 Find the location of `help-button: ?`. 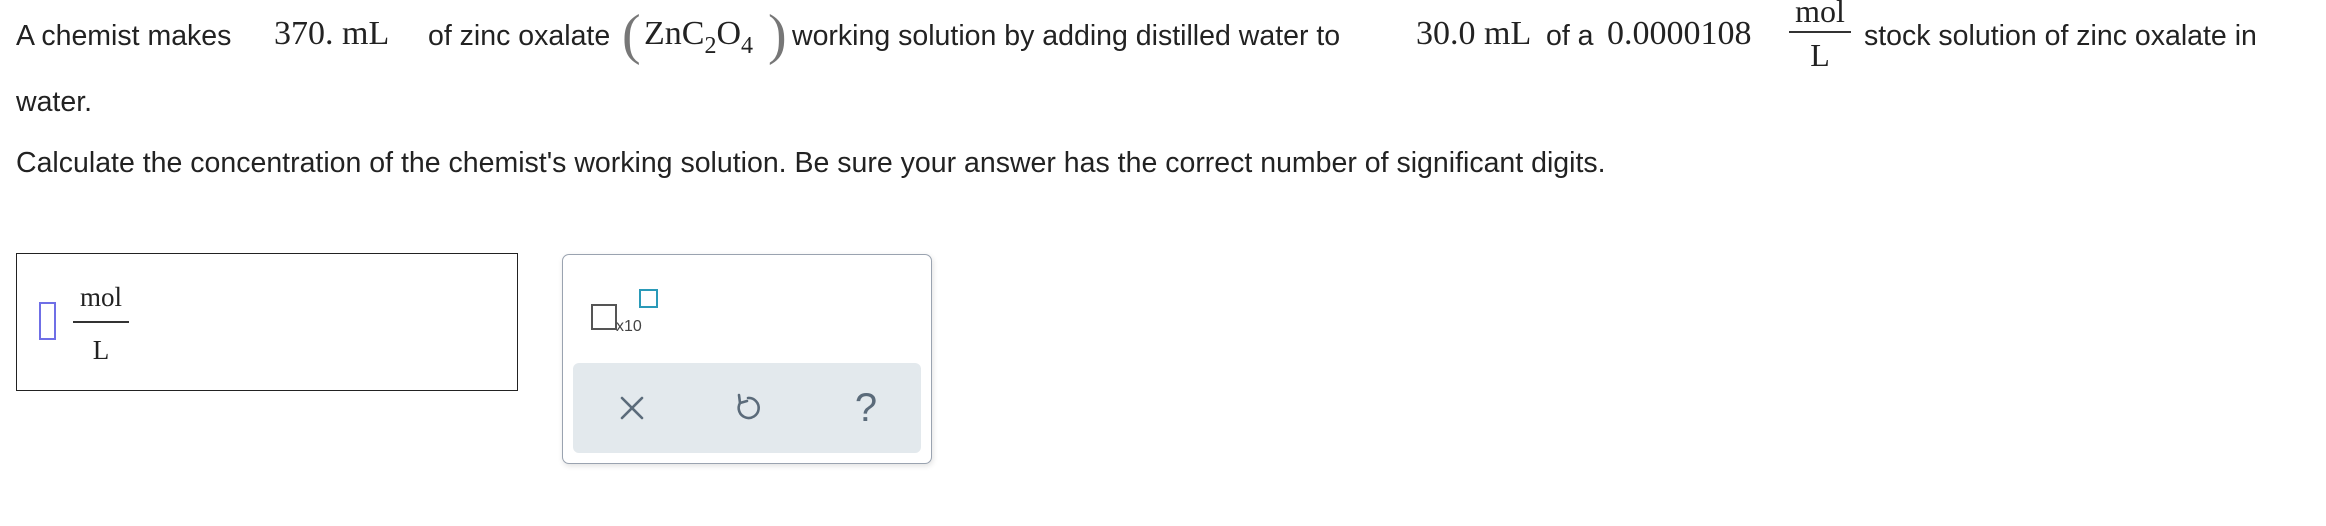

help-button: ? is located at coordinates (866, 408).